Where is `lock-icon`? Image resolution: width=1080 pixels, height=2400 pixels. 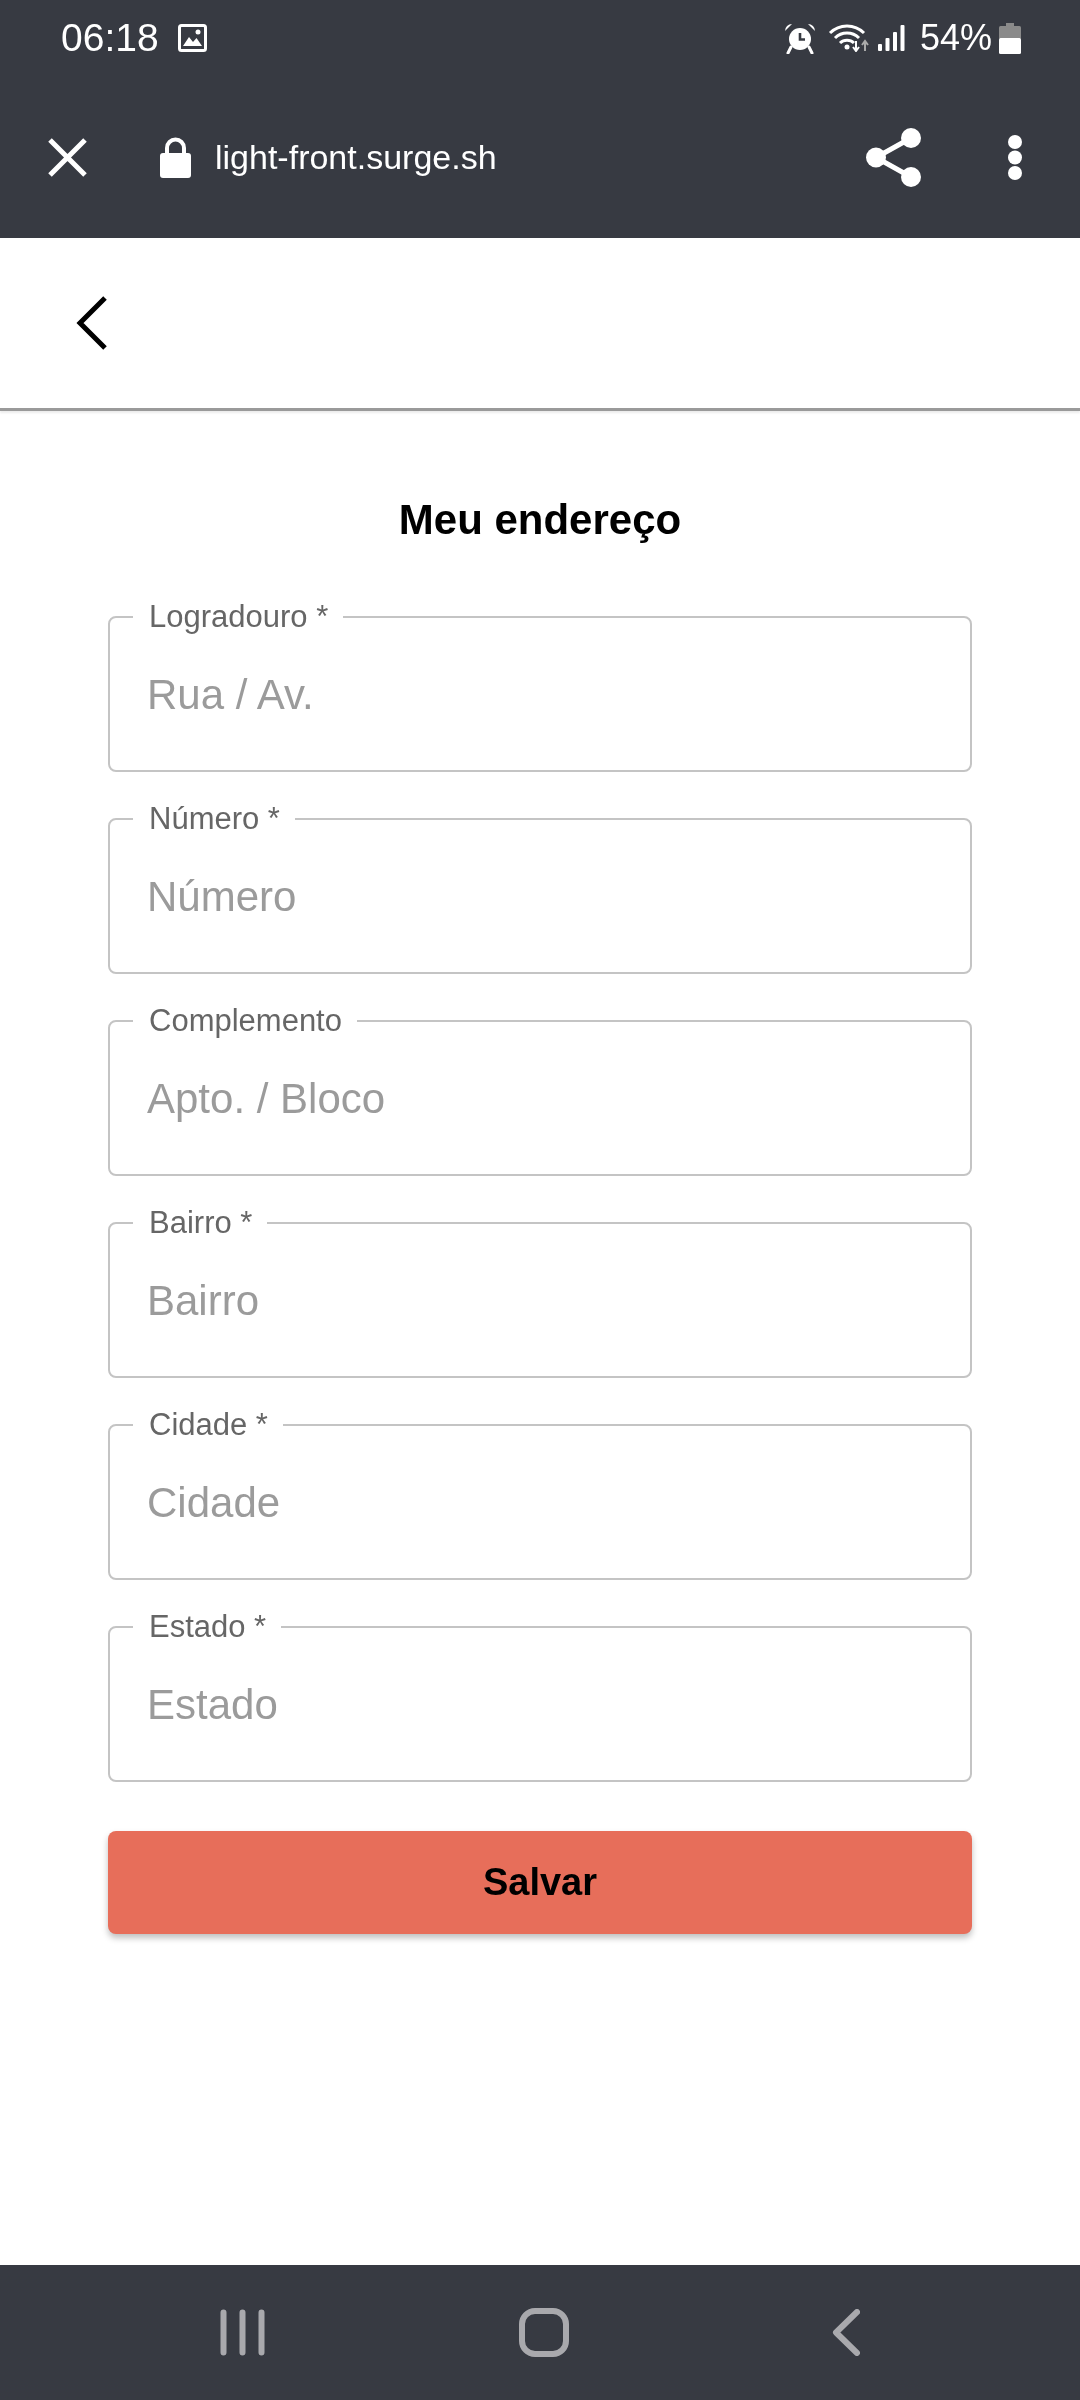 lock-icon is located at coordinates (175, 157).